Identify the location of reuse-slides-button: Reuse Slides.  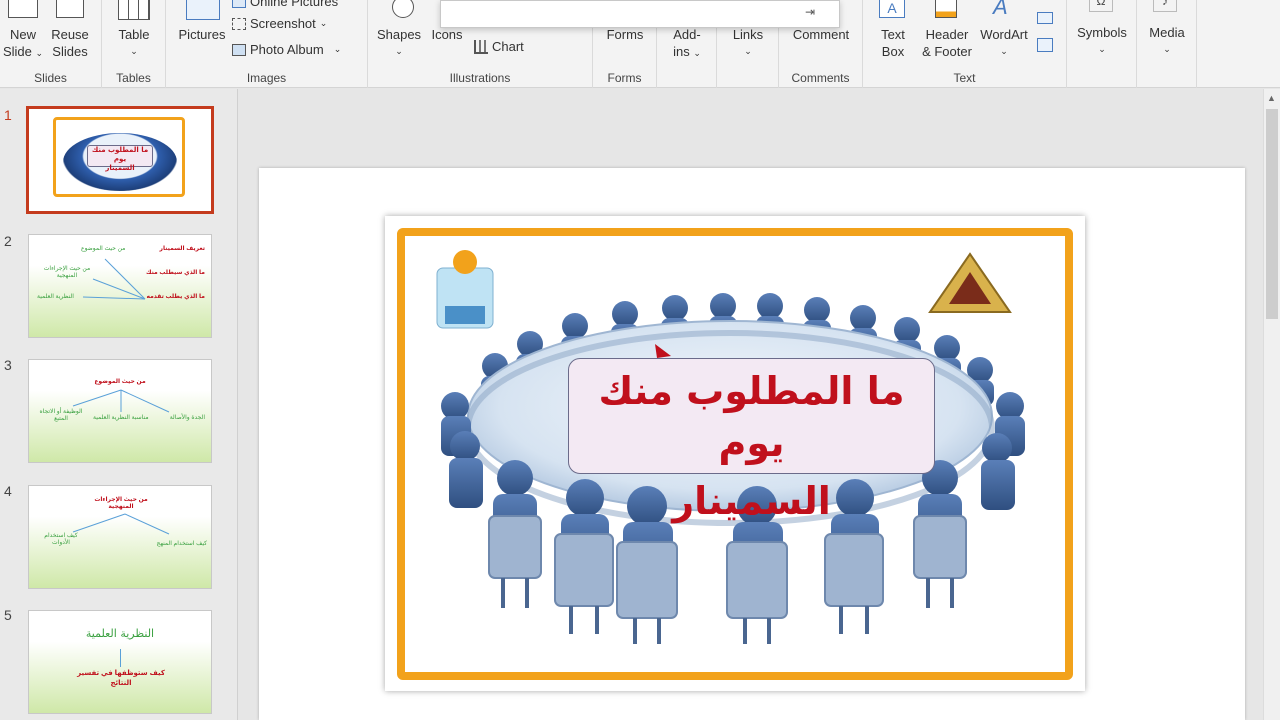
(70, 43).